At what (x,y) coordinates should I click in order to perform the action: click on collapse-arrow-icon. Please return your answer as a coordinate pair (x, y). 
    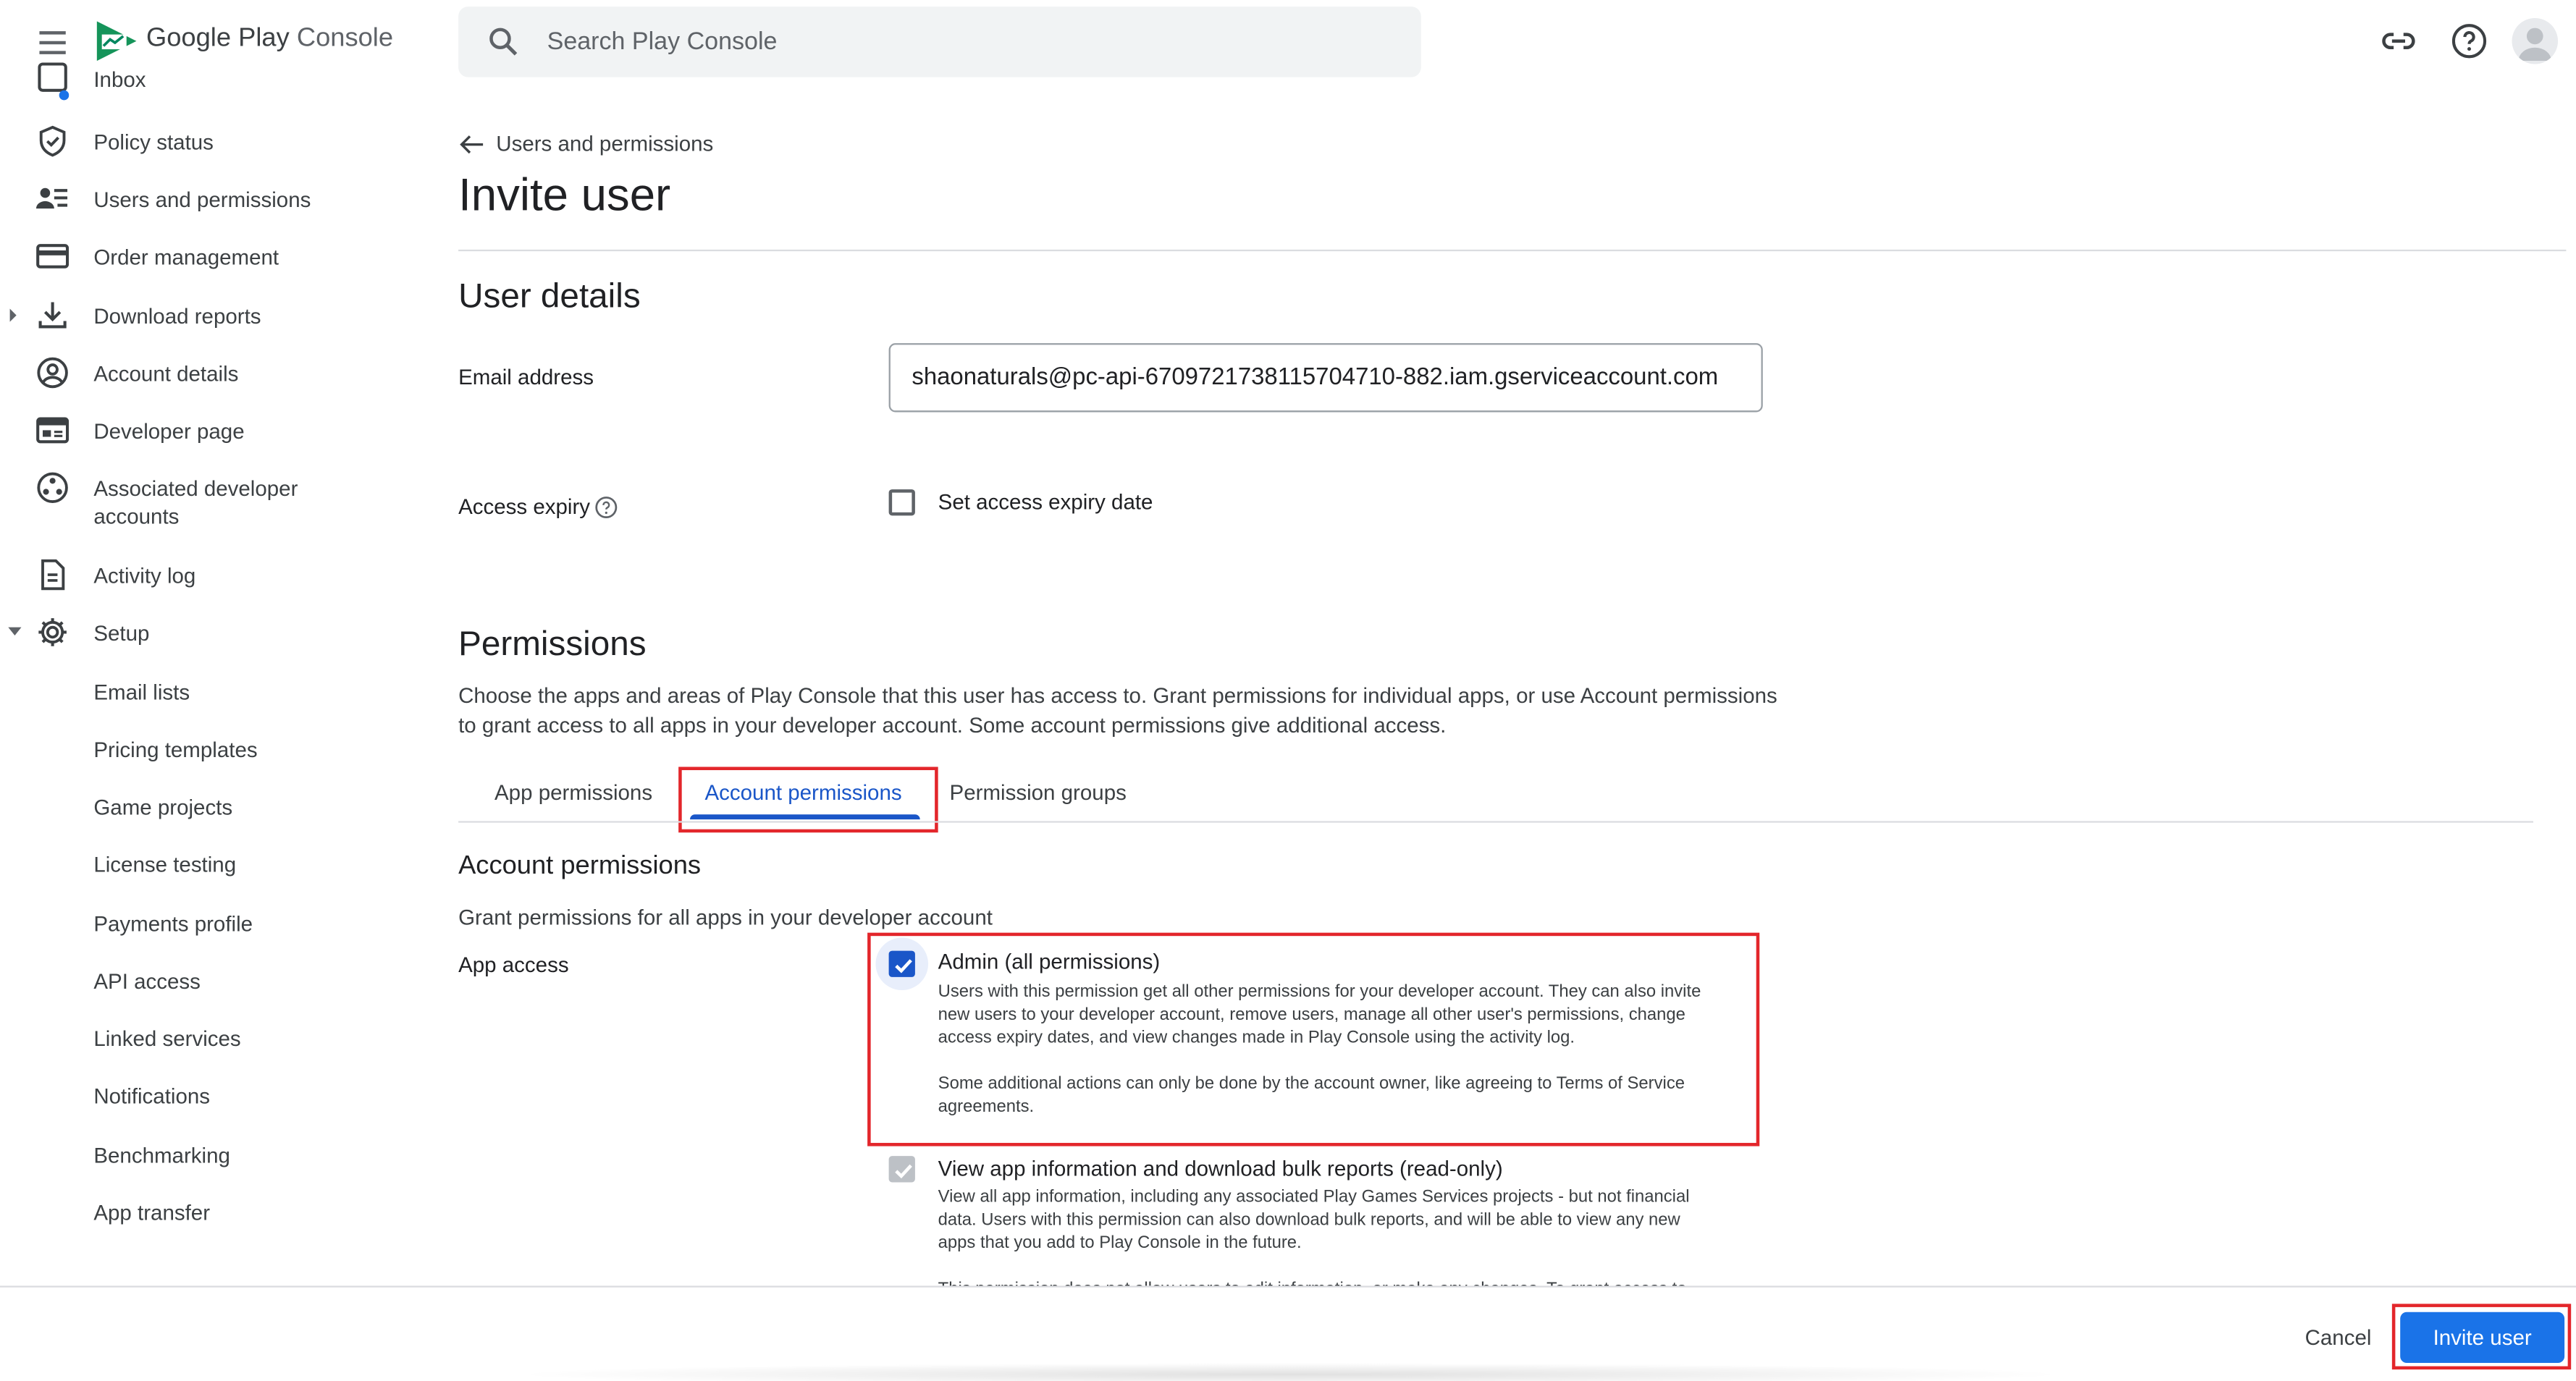
    Looking at the image, I should click on (15, 631).